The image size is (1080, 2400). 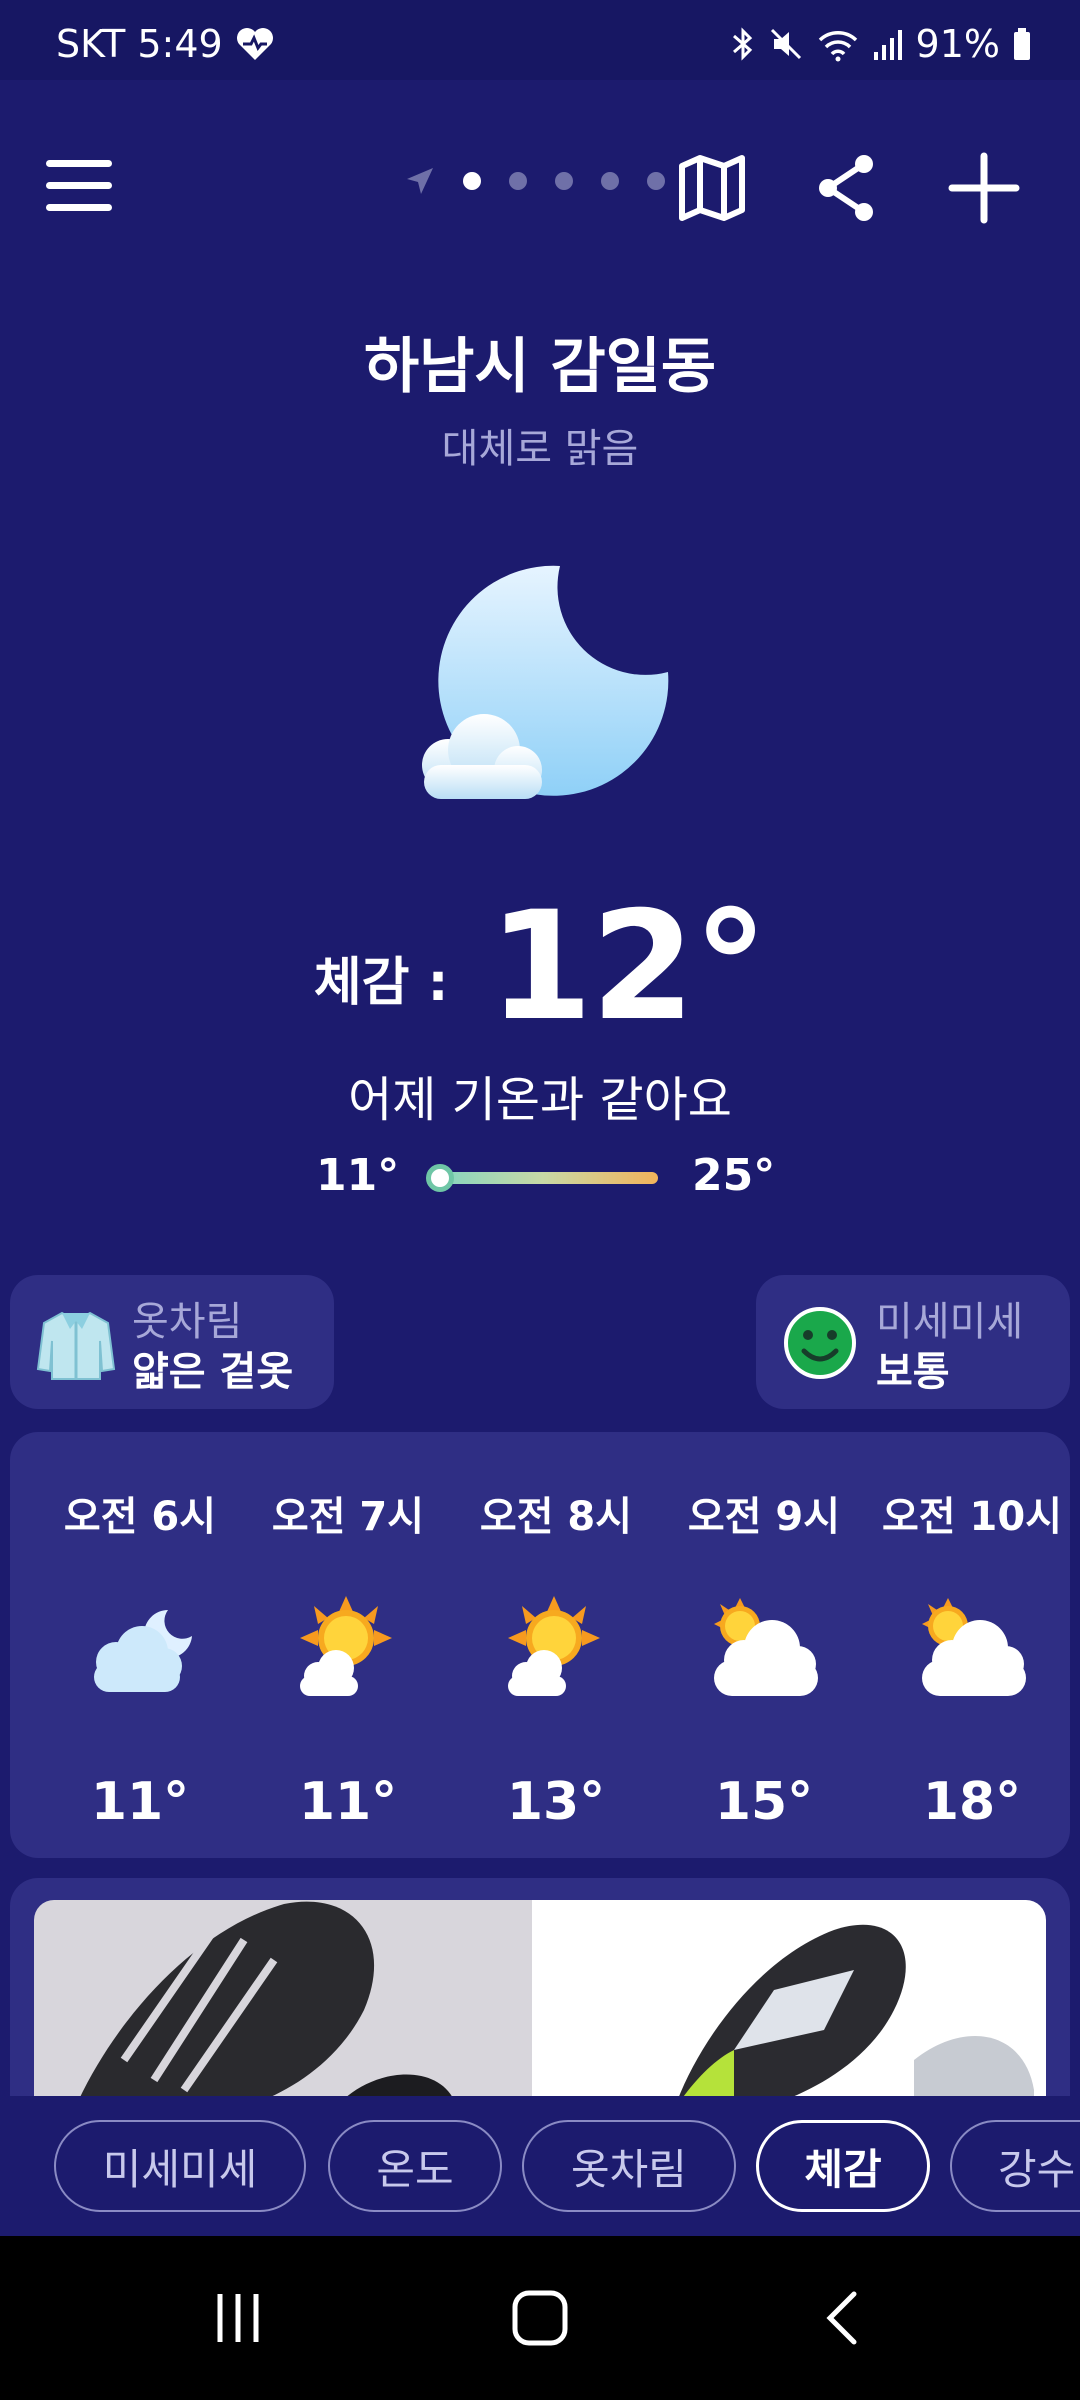 I want to click on location-arrow-icon, so click(x=420, y=181).